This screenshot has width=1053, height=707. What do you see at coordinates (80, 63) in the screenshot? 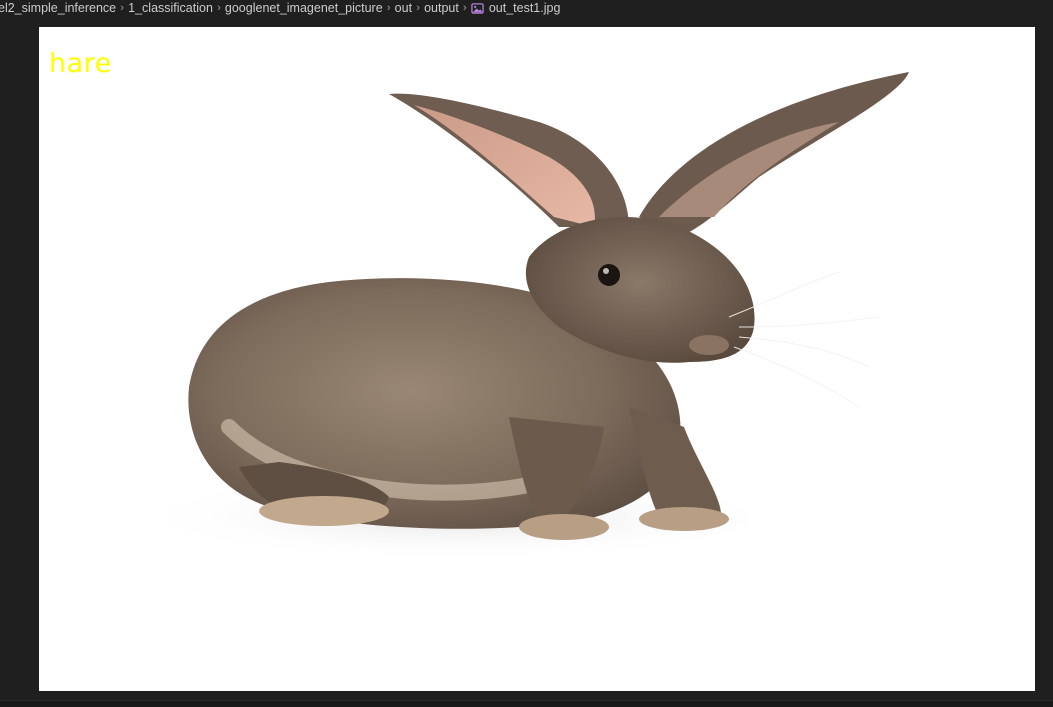
I see `classification-label: hare` at bounding box center [80, 63].